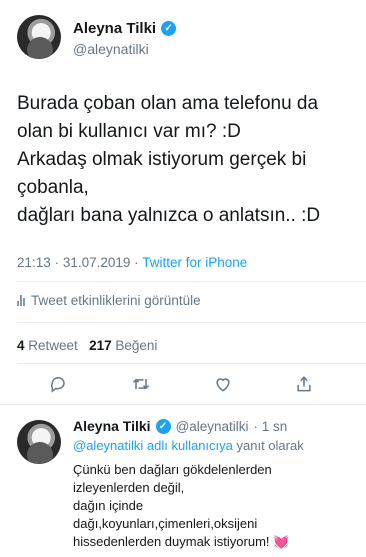 This screenshot has height=557, width=366. Describe the element at coordinates (223, 384) in the screenshot. I see `like-icon` at that location.